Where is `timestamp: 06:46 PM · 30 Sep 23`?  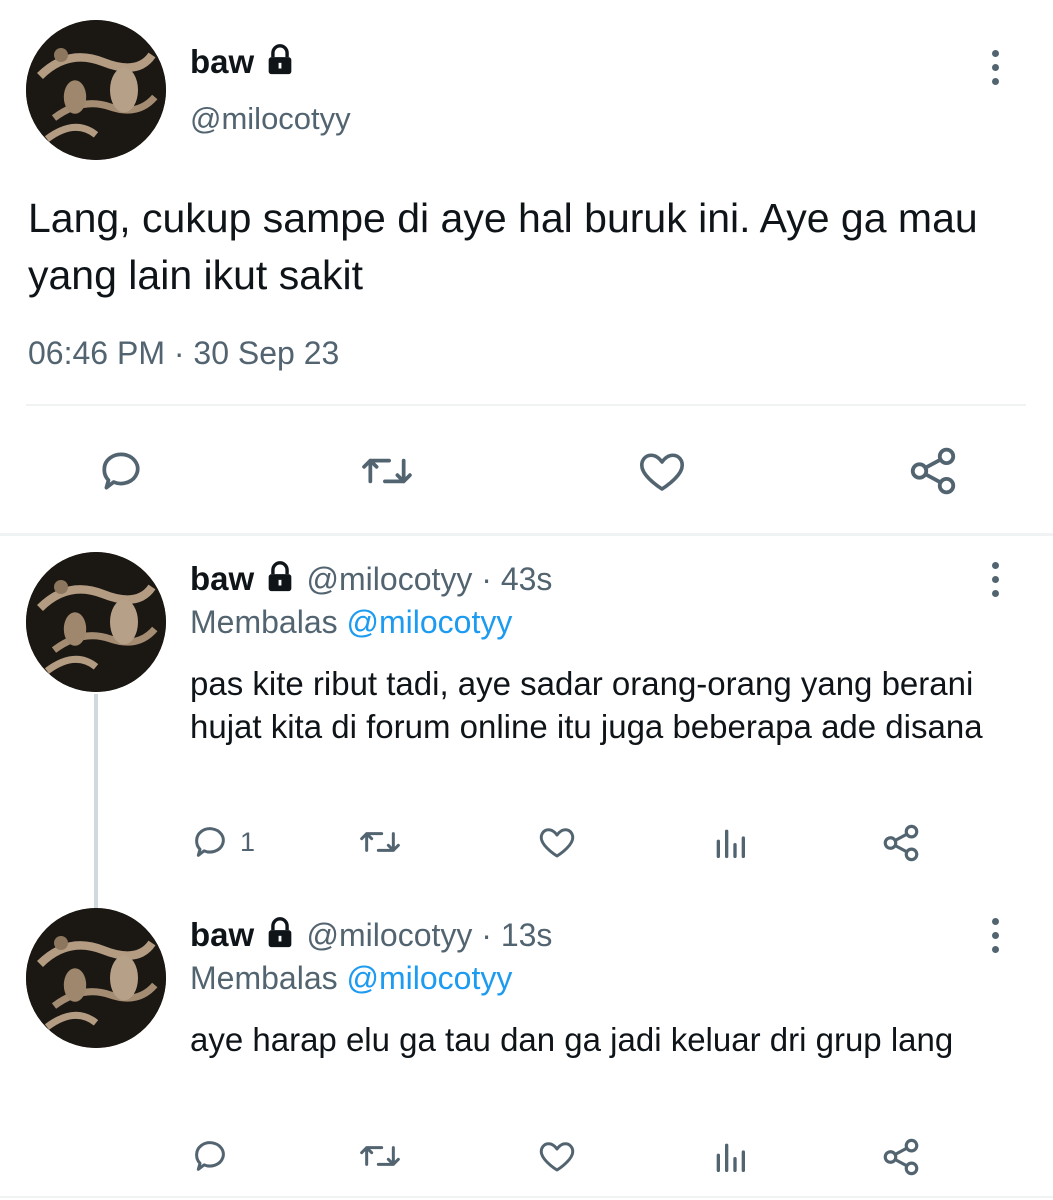 timestamp: 06:46 PM · 30 Sep 23 is located at coordinates (183, 353).